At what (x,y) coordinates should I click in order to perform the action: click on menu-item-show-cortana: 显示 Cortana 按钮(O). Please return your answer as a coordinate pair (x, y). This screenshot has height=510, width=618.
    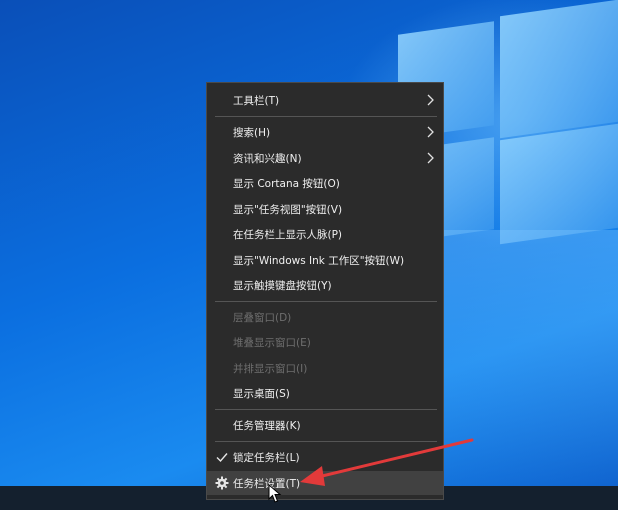
    Looking at the image, I should click on (325, 183).